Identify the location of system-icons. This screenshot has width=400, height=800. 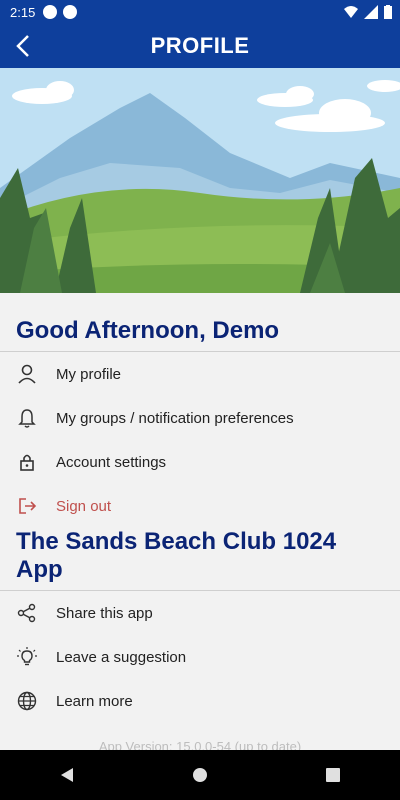
(368, 12).